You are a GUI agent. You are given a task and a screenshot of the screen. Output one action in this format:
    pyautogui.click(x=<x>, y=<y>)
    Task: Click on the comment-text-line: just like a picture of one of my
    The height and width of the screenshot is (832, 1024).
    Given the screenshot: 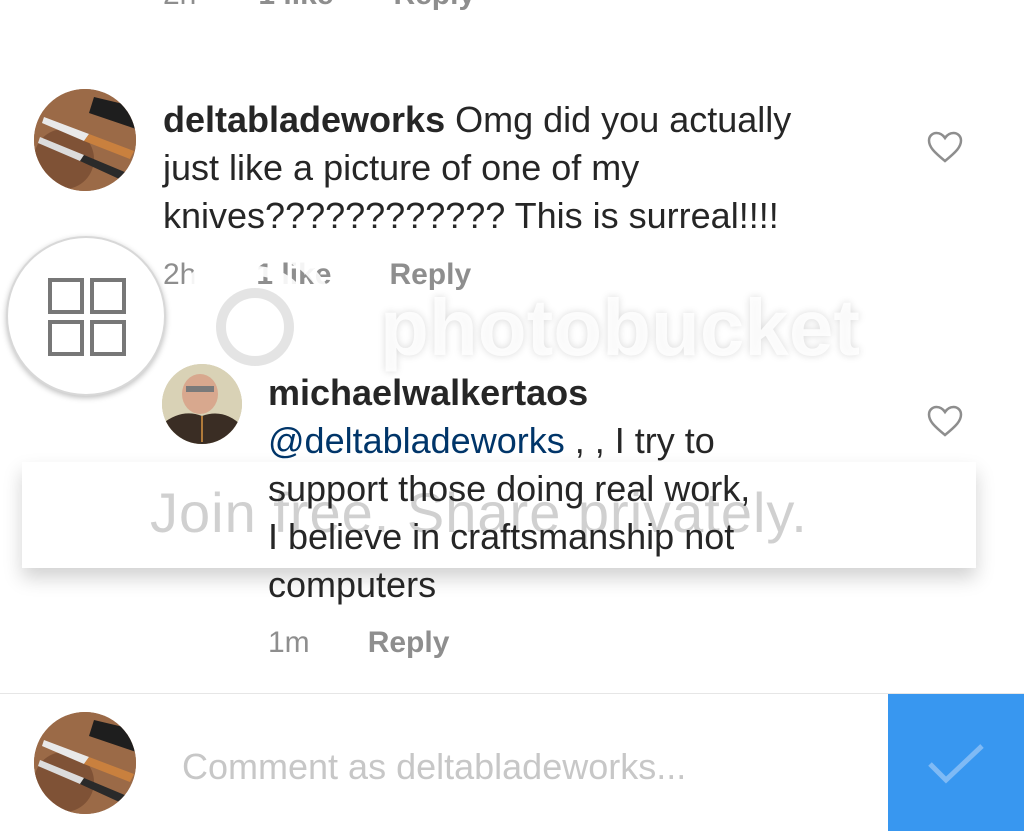 What is the action you would take?
    pyautogui.click(x=401, y=167)
    